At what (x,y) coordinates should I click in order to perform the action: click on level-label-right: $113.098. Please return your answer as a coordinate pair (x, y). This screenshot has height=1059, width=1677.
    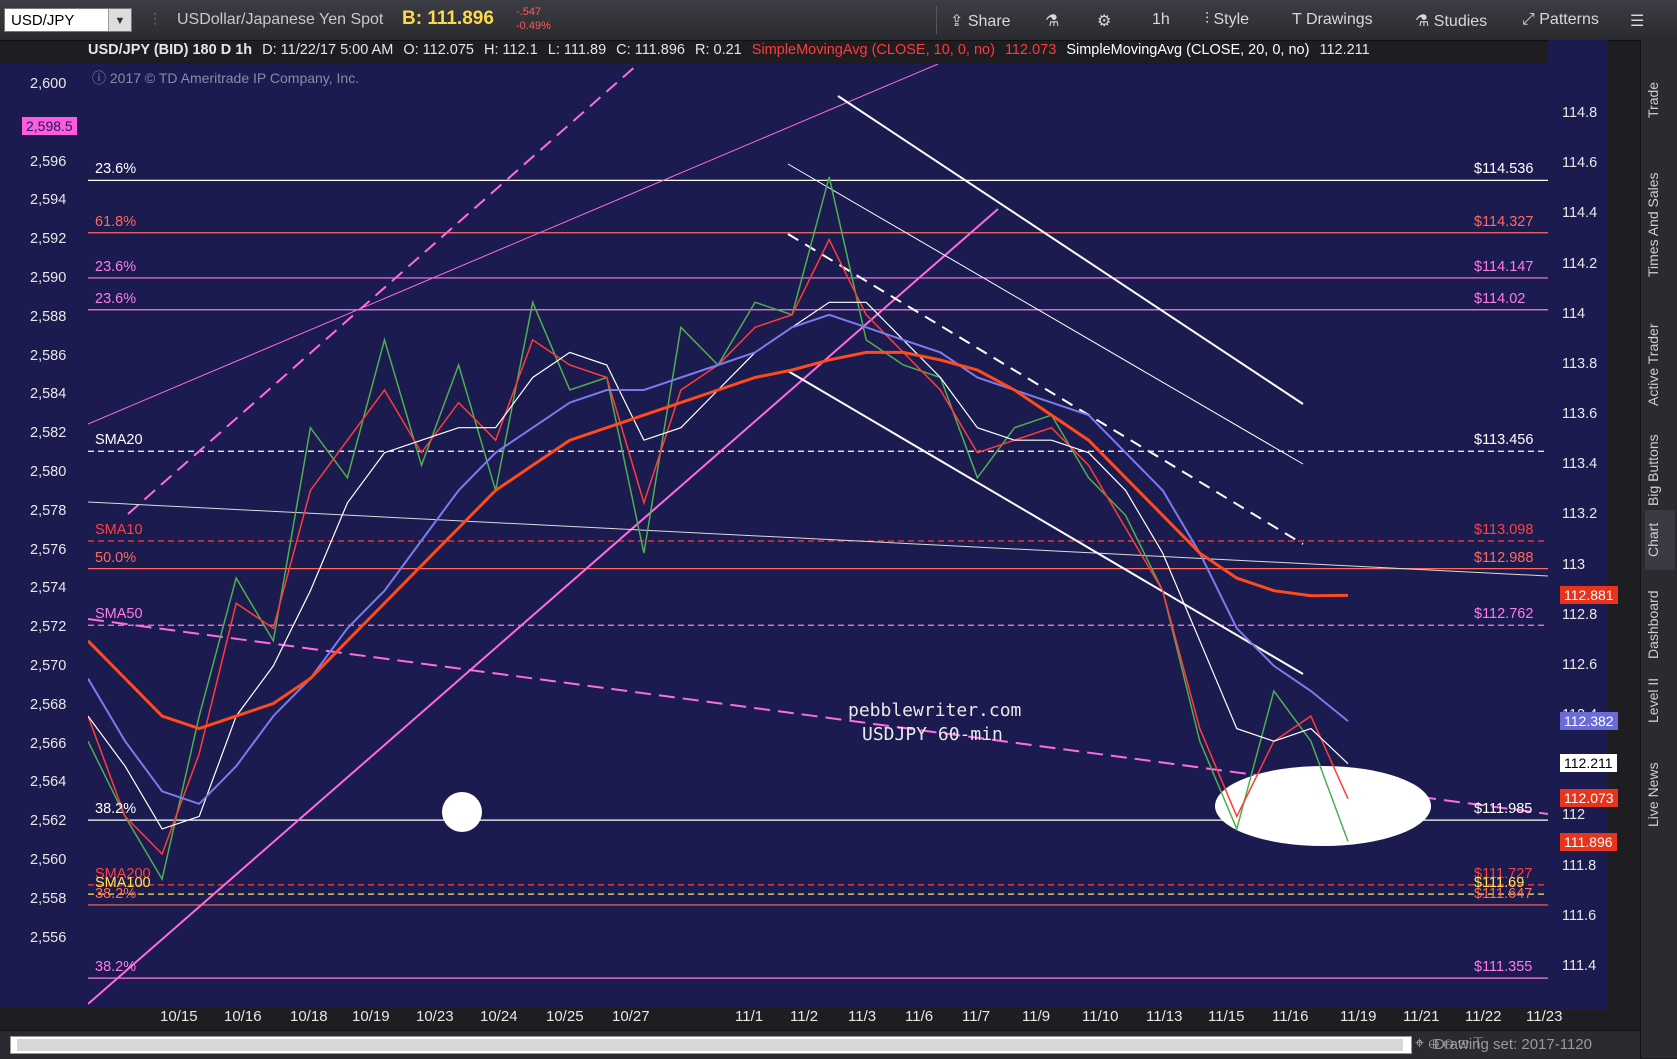
    Looking at the image, I should click on (1504, 530).